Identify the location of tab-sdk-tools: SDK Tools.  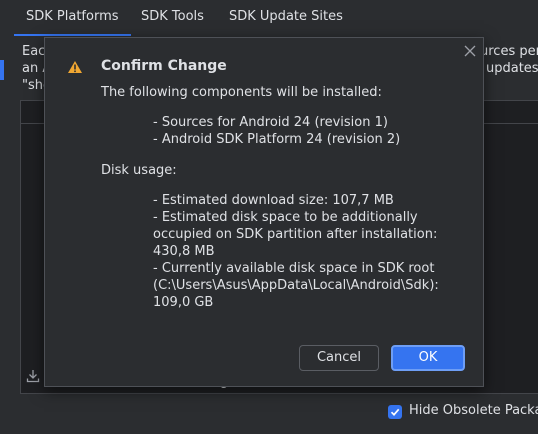
(172, 18).